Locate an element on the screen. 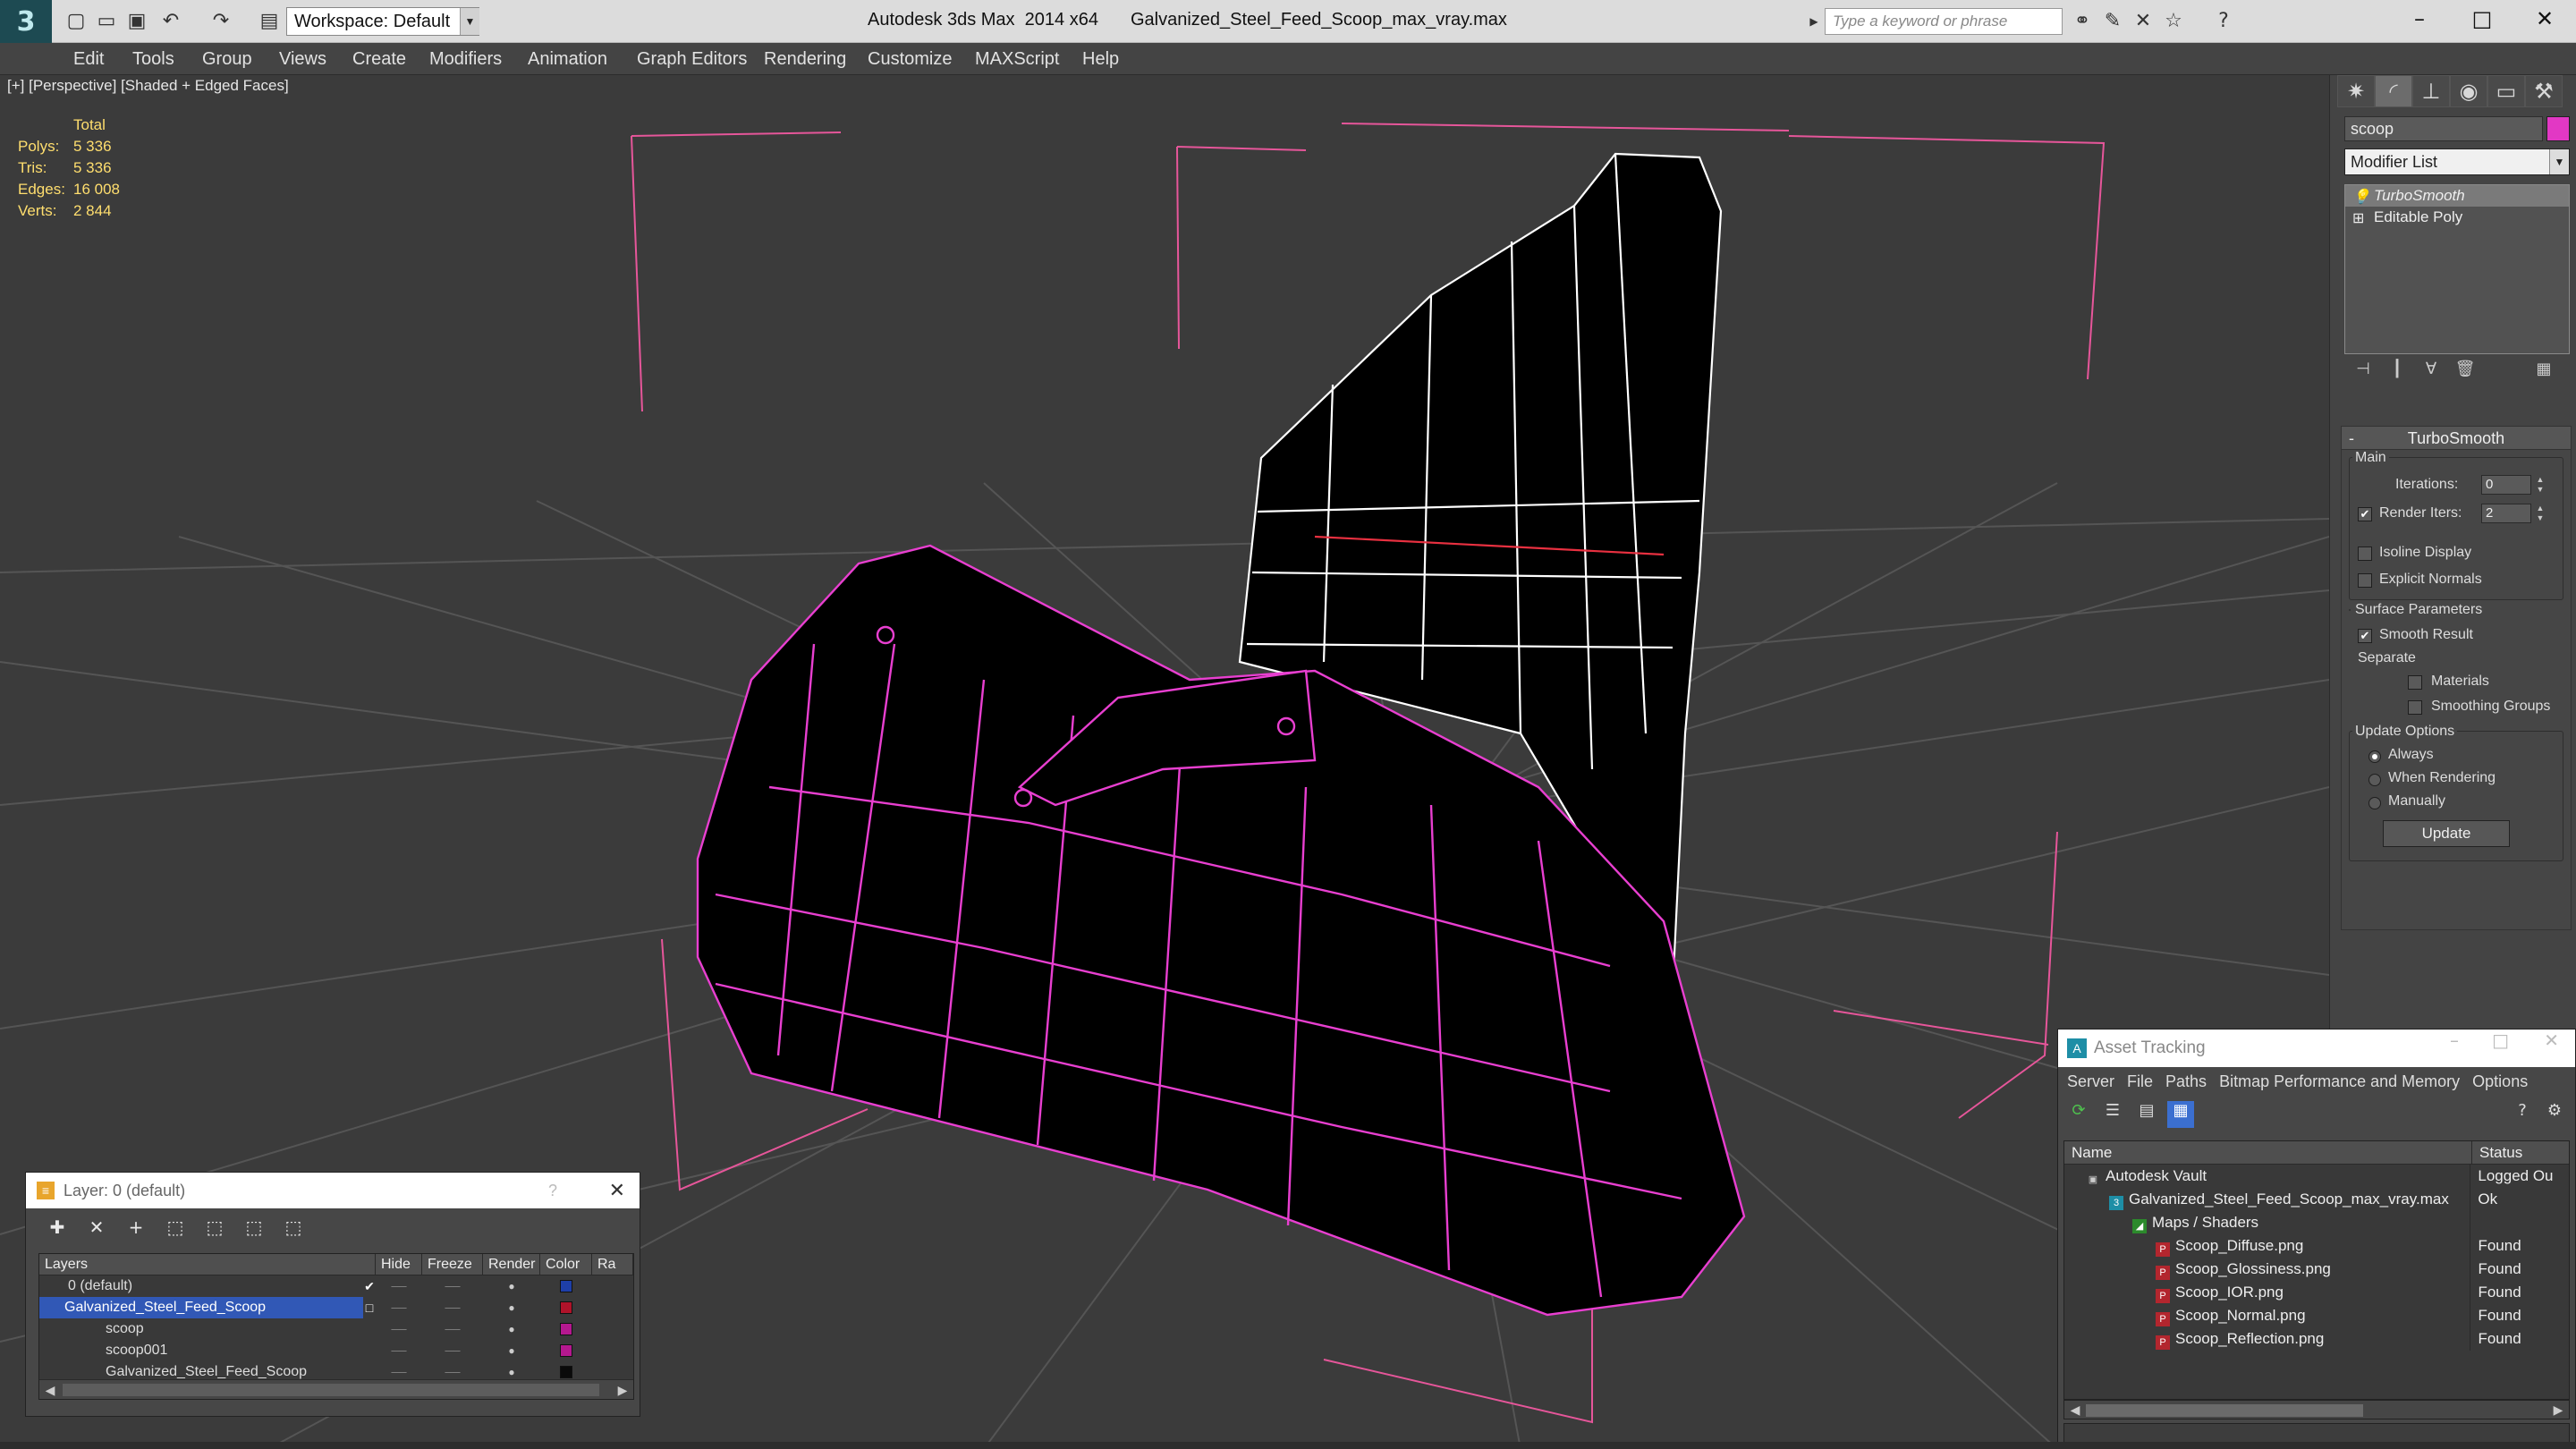 The image size is (2576, 1449). maximize-button: □ is located at coordinates (2482, 19).